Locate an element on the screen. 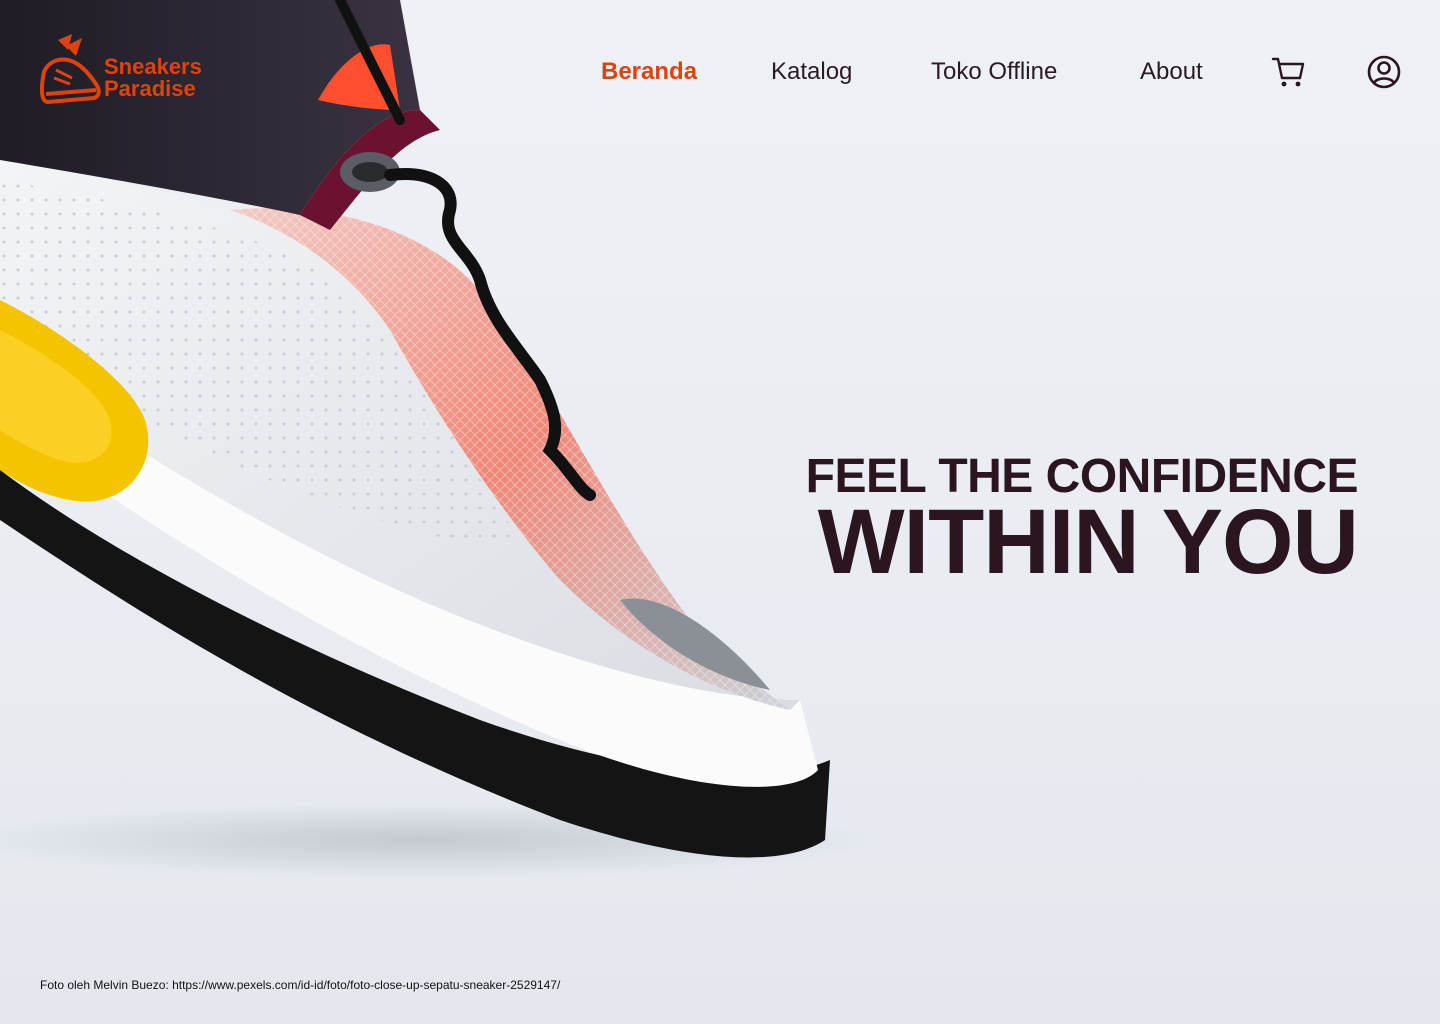 The image size is (1440, 1024). brand-logo: Sneakers Paradise is located at coordinates (120, 72).